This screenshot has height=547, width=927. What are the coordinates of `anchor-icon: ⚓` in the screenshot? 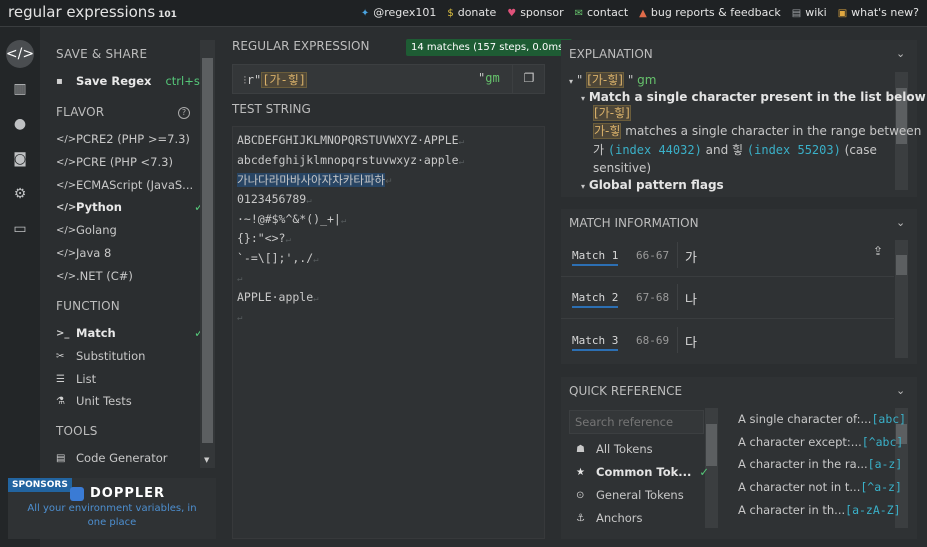 It's located at (580, 518).